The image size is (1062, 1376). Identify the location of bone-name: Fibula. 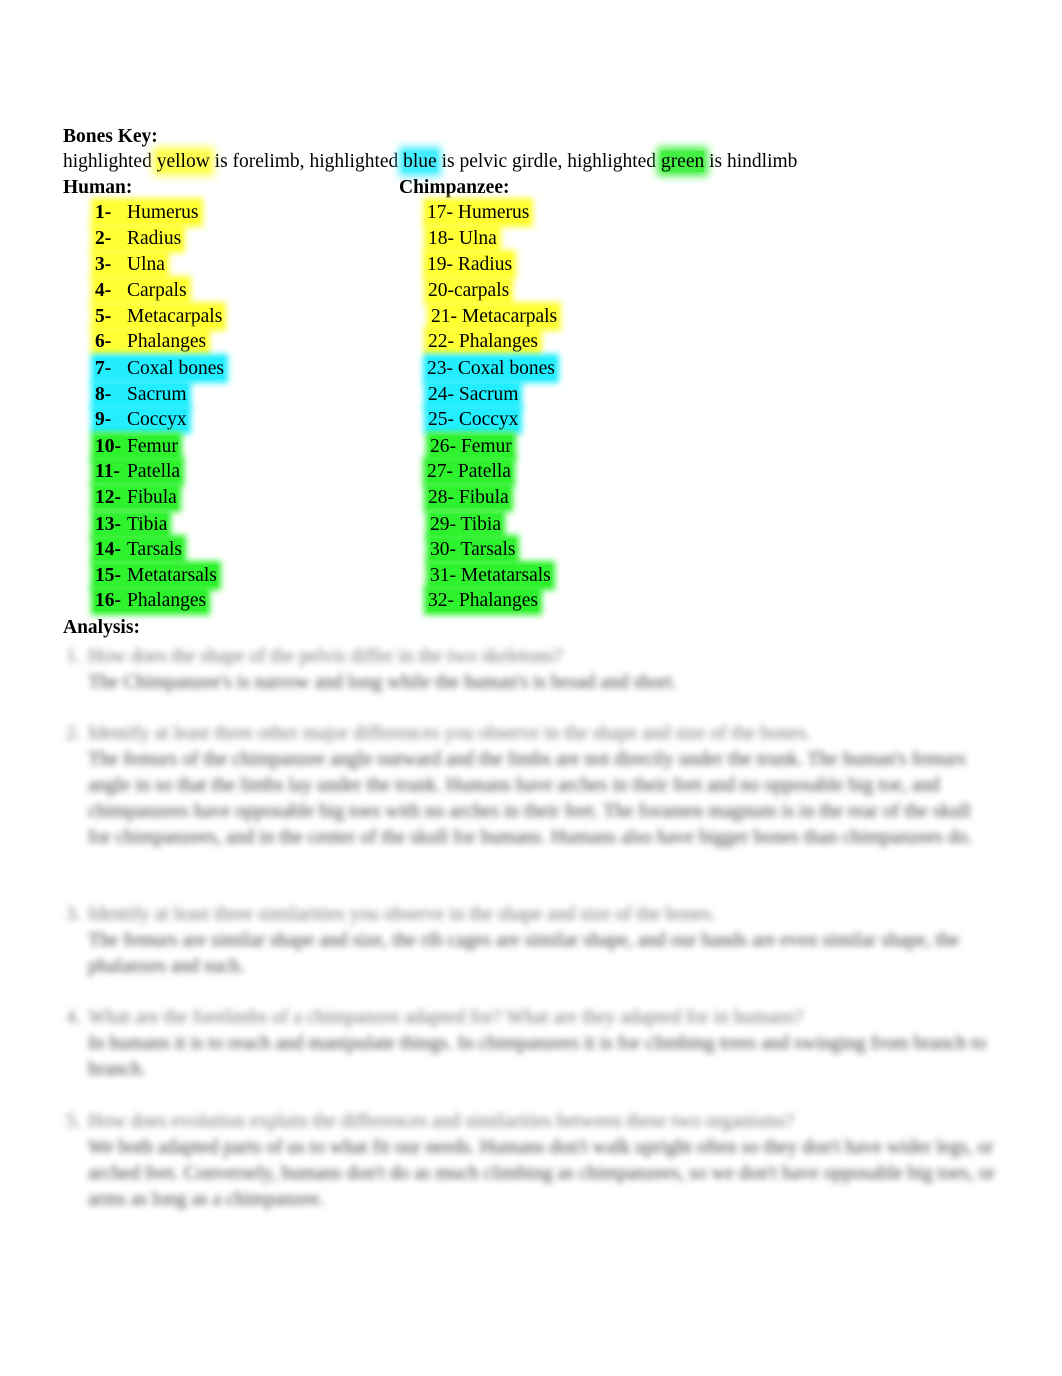
(152, 497).